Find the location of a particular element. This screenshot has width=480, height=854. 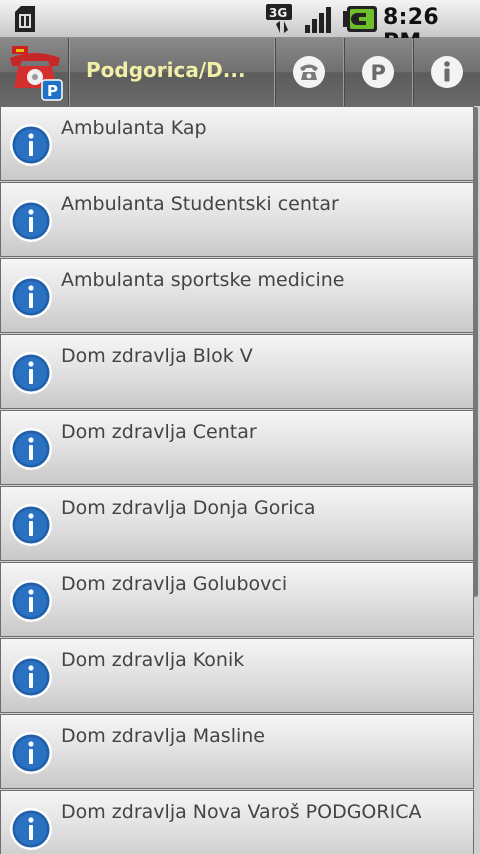

title-bar: P Podgorica/D... P is located at coordinates (240, 72).